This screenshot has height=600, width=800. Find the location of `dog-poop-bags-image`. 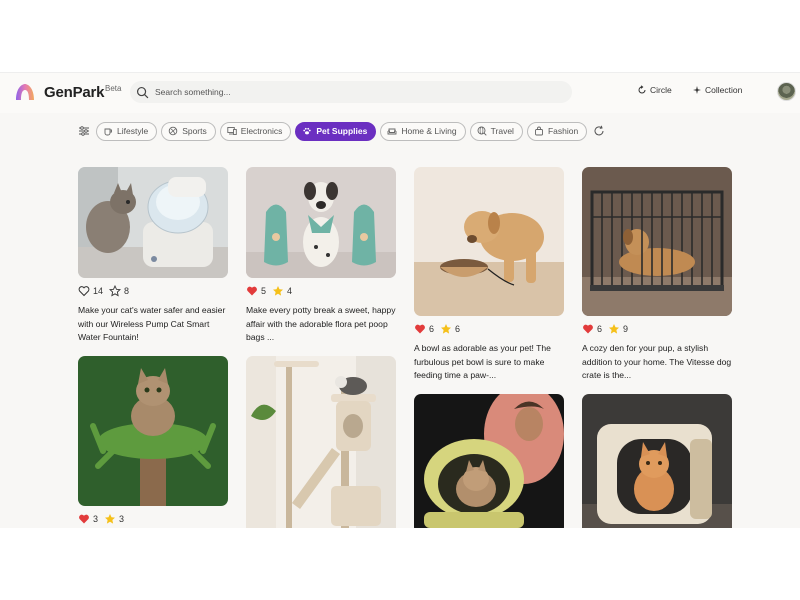

dog-poop-bags-image is located at coordinates (321, 222).